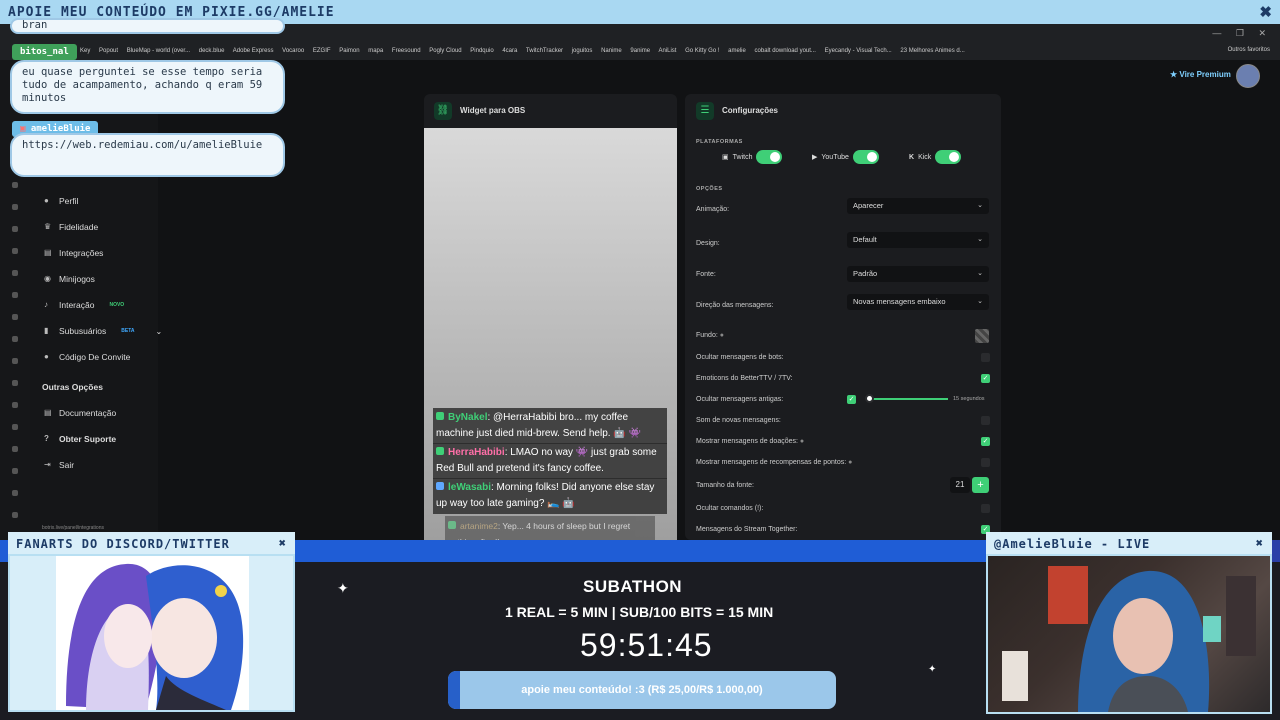 Image resolution: width=1280 pixels, height=720 pixels. I want to click on sidebar-item-interacao: ♪ Interação NOVO, so click(84, 305).